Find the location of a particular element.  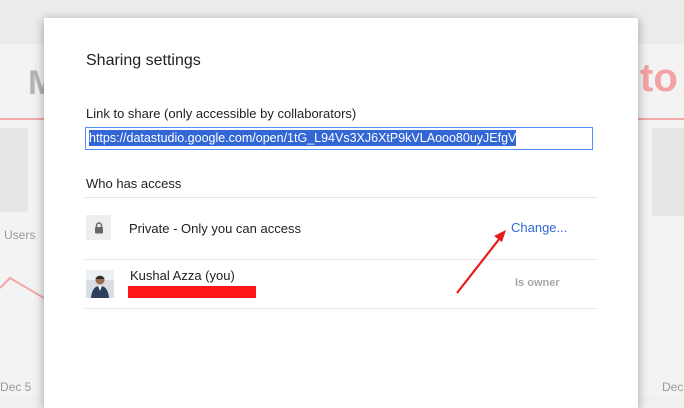

background-title-right: to is located at coordinates (659, 78).